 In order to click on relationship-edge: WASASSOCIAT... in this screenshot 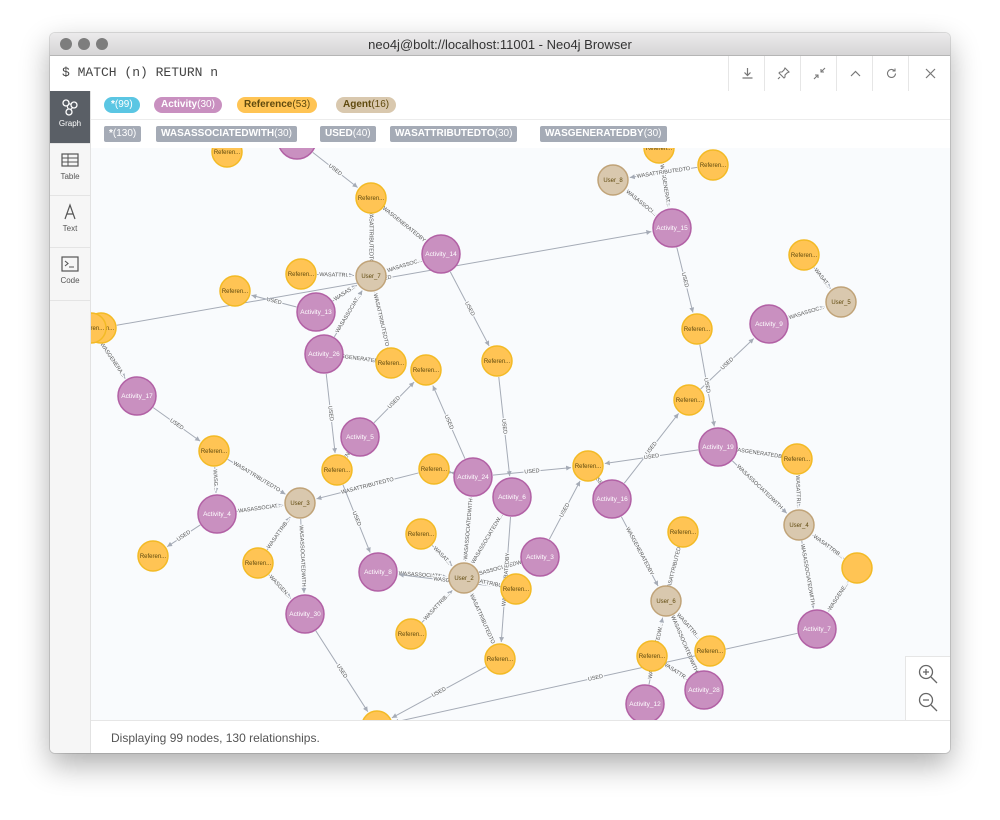, I will do `click(260, 509)`.